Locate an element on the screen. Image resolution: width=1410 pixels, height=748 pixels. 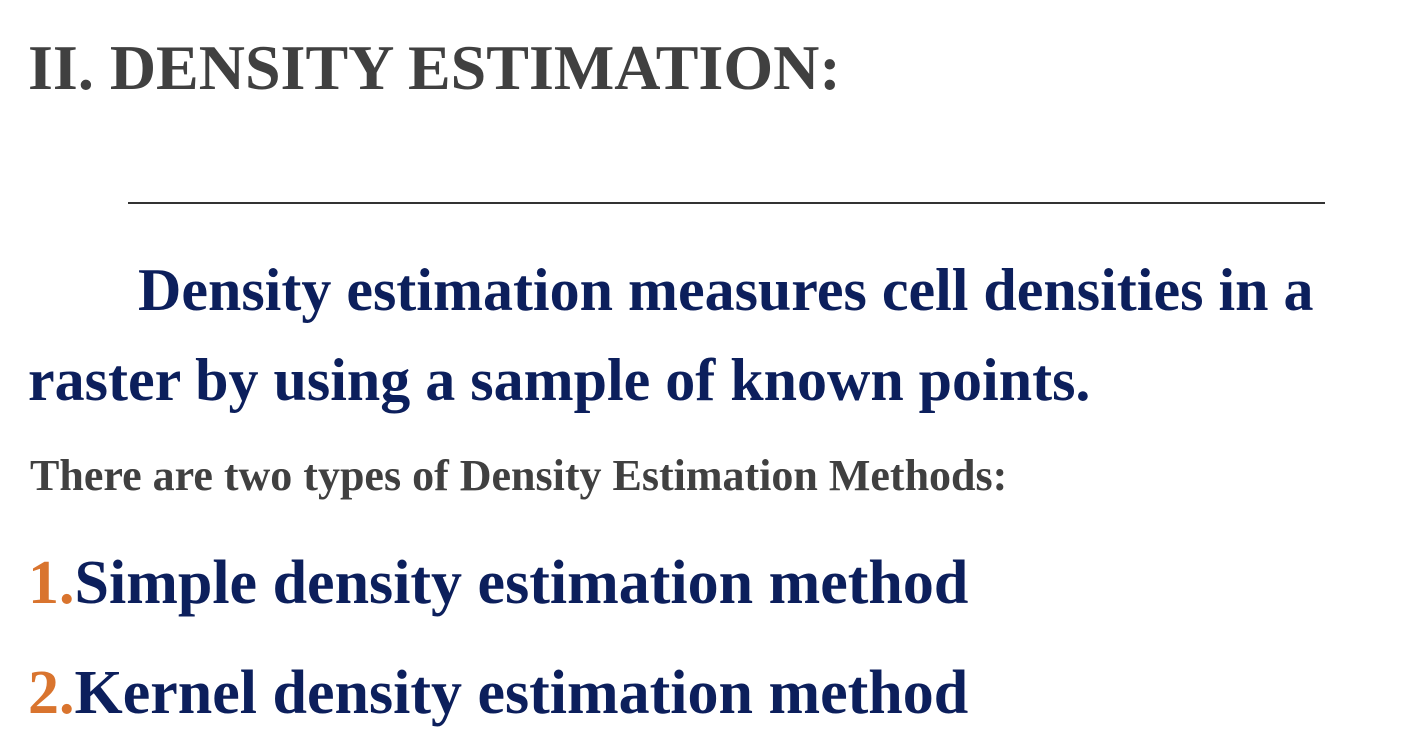
list-item: 1.Simple density estimation method is located at coordinates (498, 583).